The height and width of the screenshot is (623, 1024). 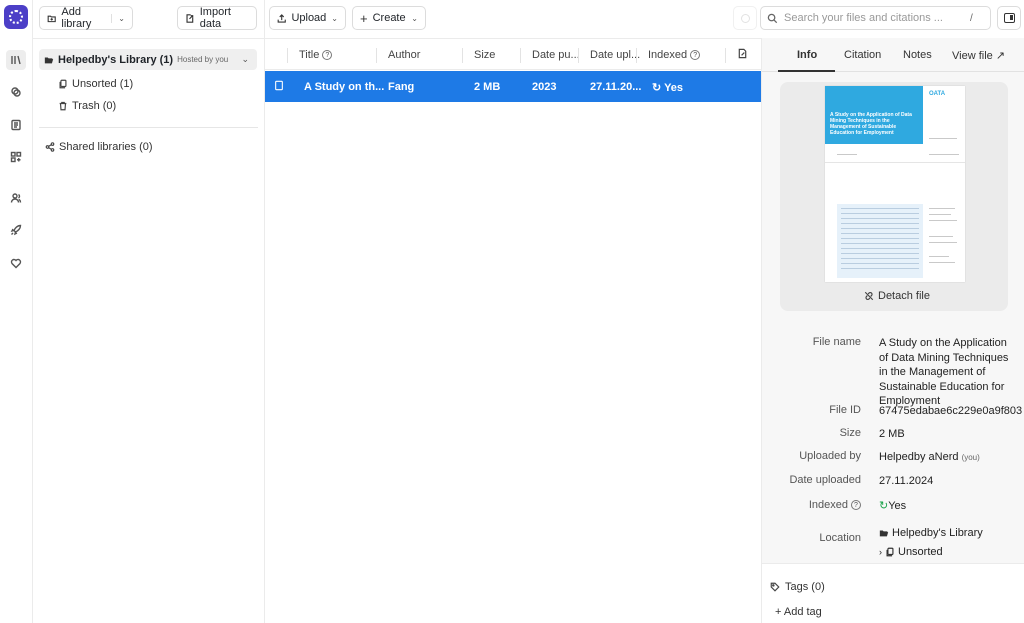 I want to click on plus-icon: +, so click(x=364, y=18).